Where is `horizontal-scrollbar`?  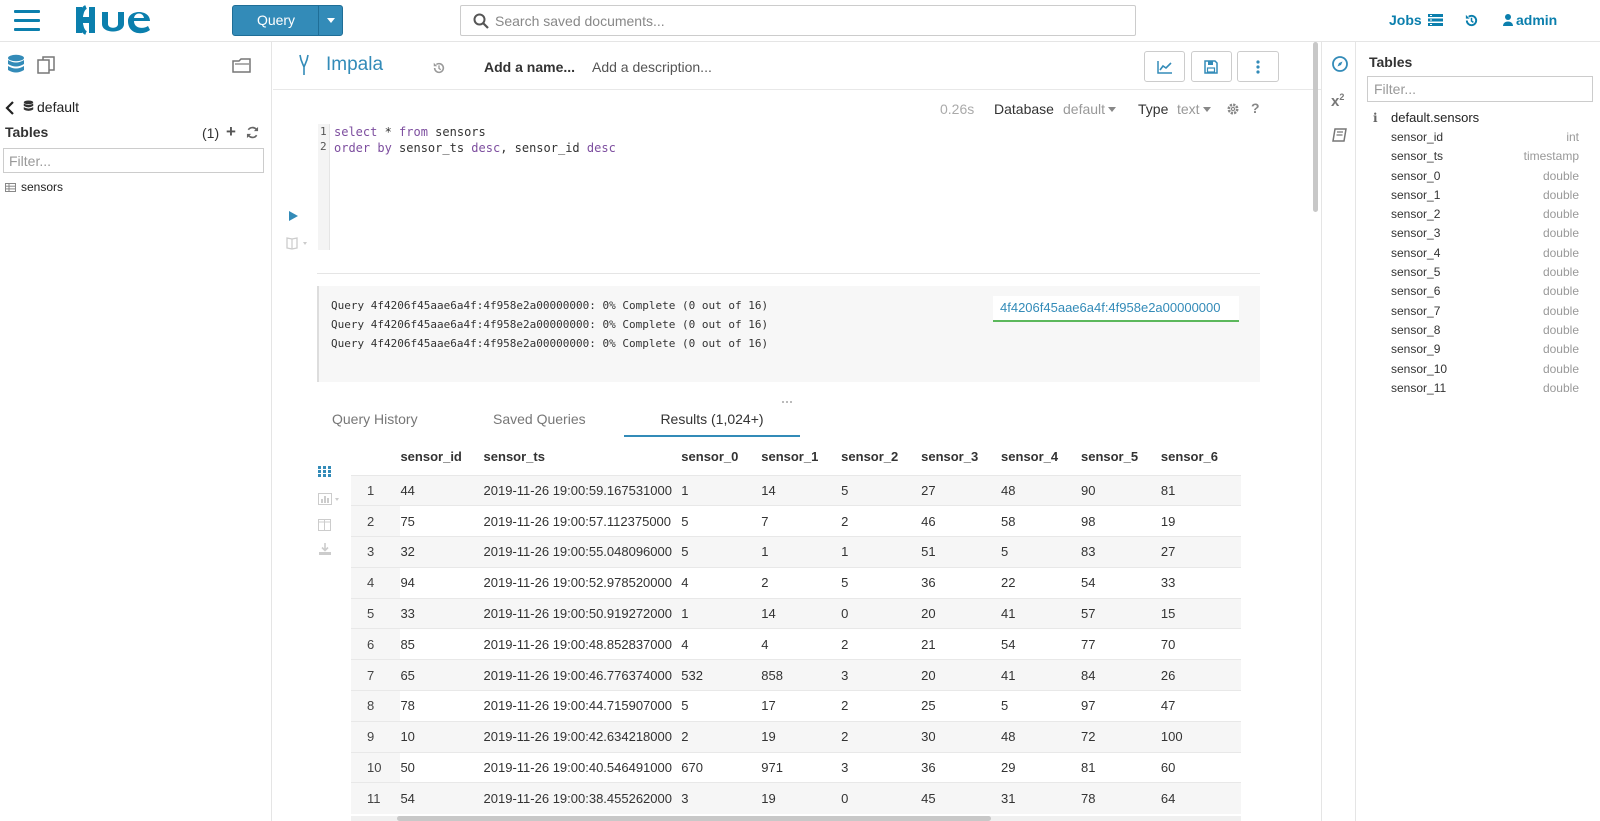 horizontal-scrollbar is located at coordinates (796, 818).